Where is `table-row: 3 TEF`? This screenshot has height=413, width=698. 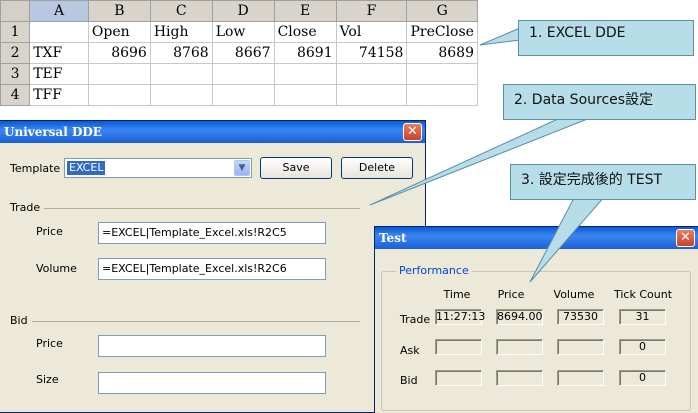 table-row: 3 TEF is located at coordinates (239, 74).